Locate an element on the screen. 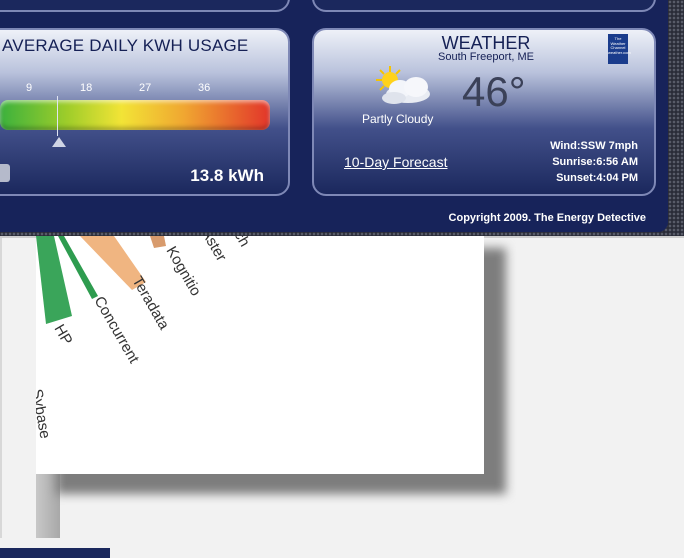 This screenshot has width=684, height=558. scale-tick: 9 is located at coordinates (29, 88).